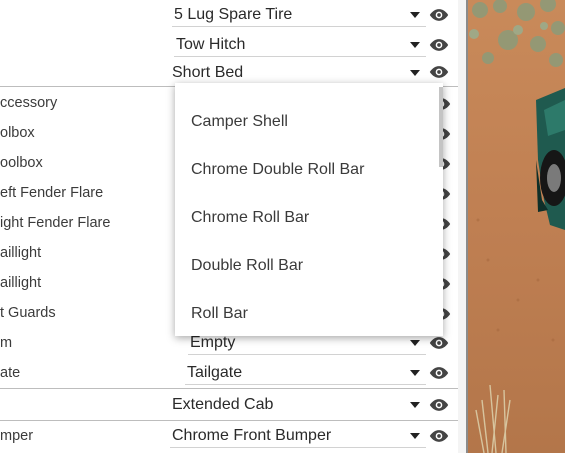 This screenshot has width=565, height=453. I want to click on part-label: olbox, so click(17, 133).